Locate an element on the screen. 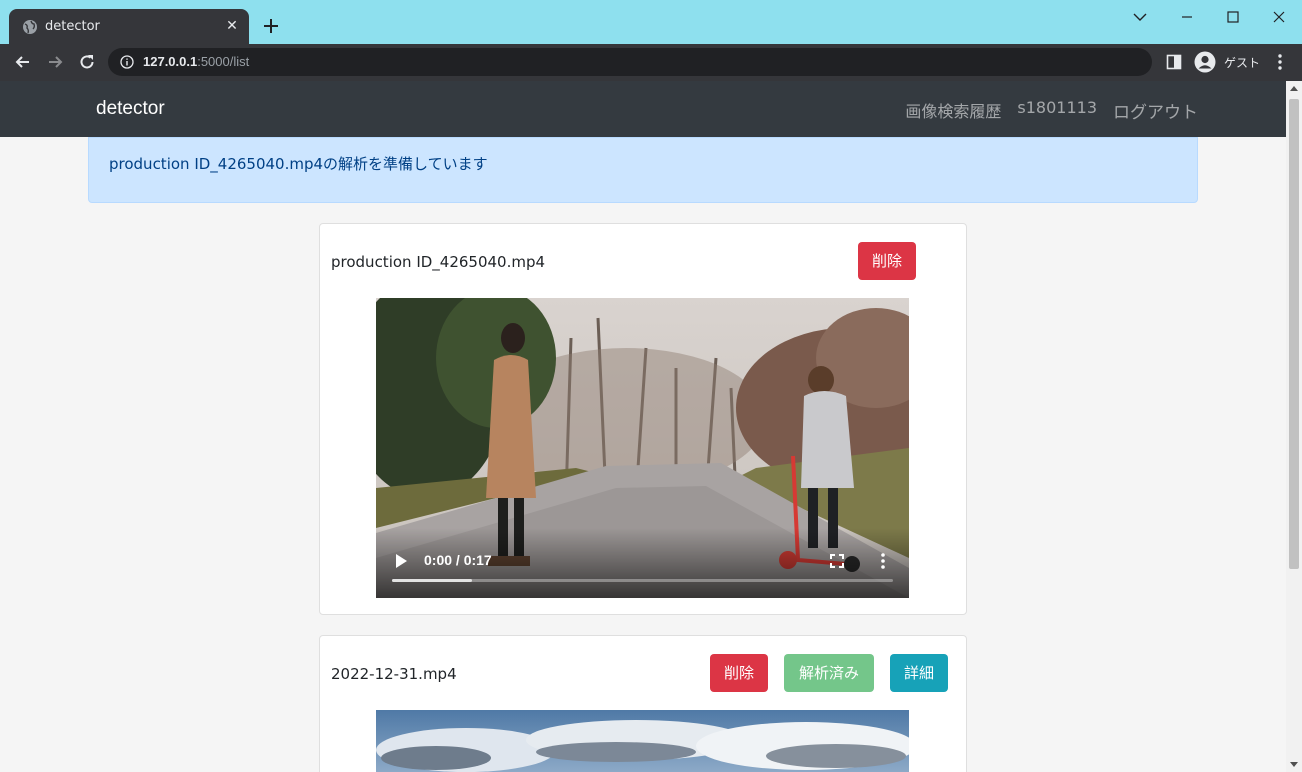  new-tab-icon is located at coordinates (271, 26).